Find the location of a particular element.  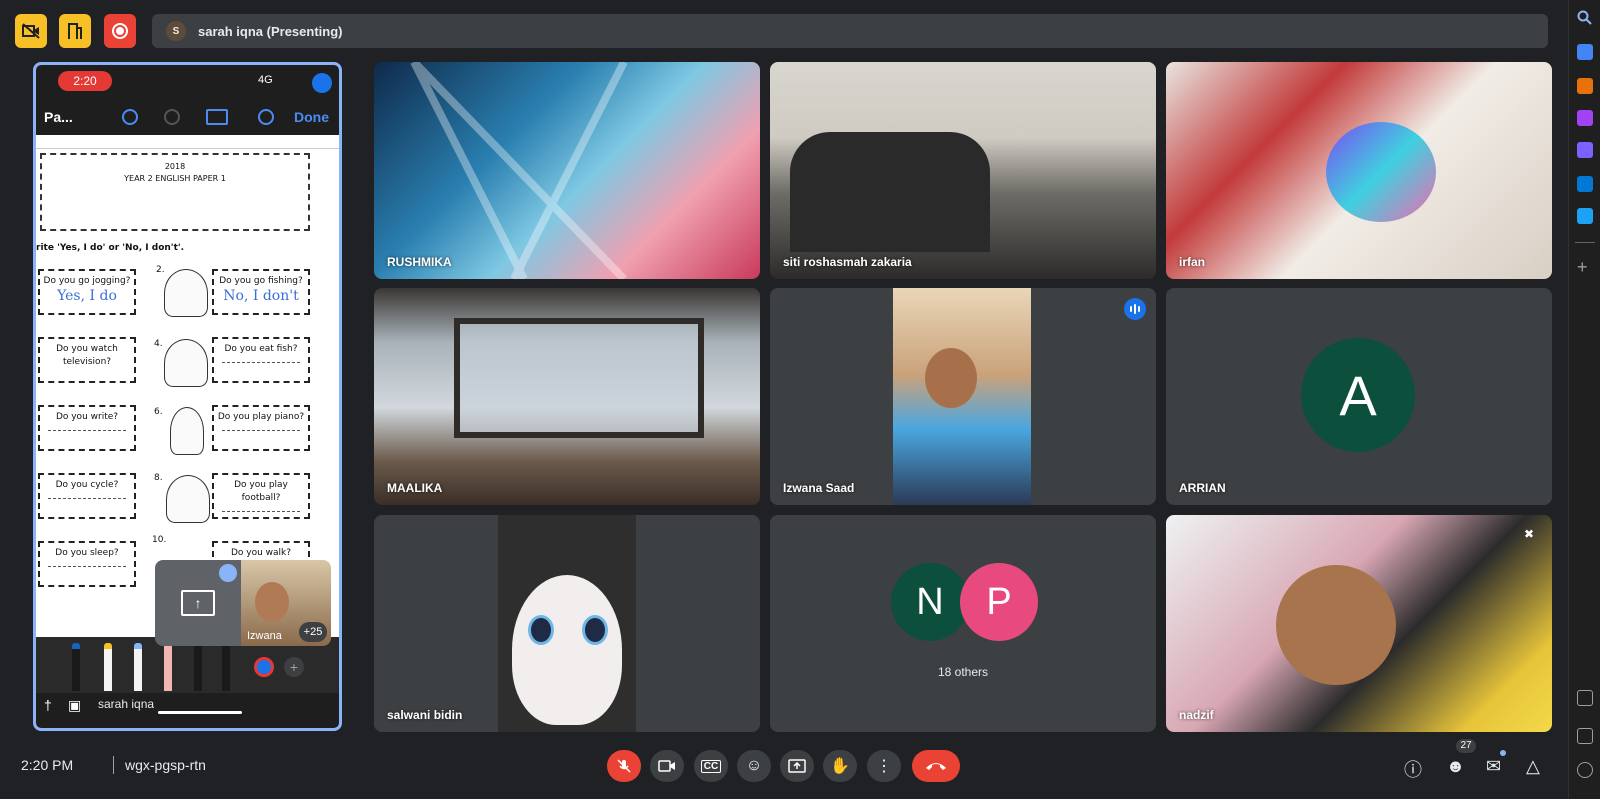

highlighter-icon is located at coordinates (108, 667).